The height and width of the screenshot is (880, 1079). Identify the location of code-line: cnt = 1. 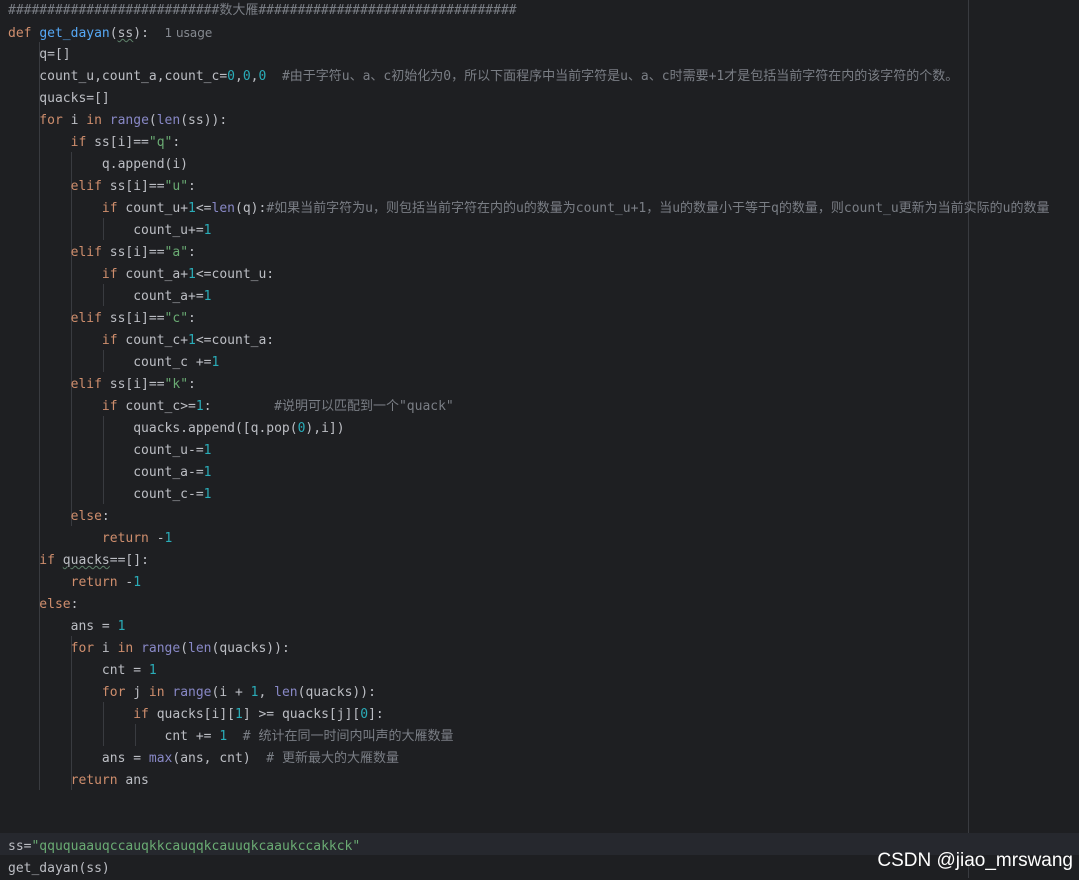
(82, 671).